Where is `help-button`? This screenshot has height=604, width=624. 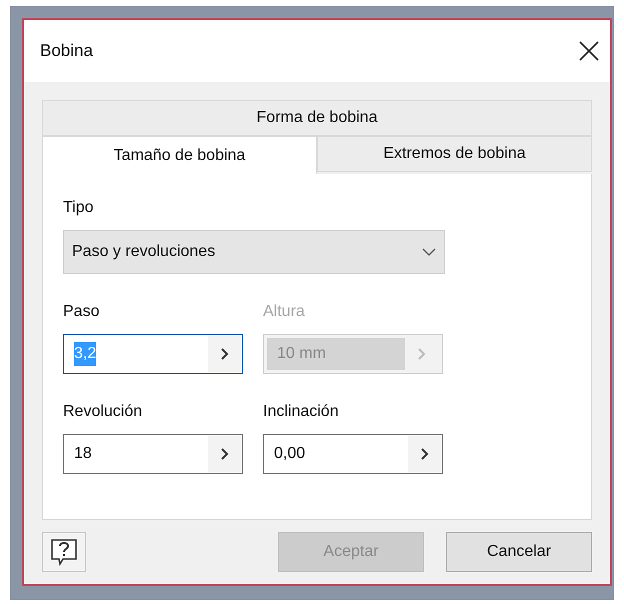
help-button is located at coordinates (64, 552).